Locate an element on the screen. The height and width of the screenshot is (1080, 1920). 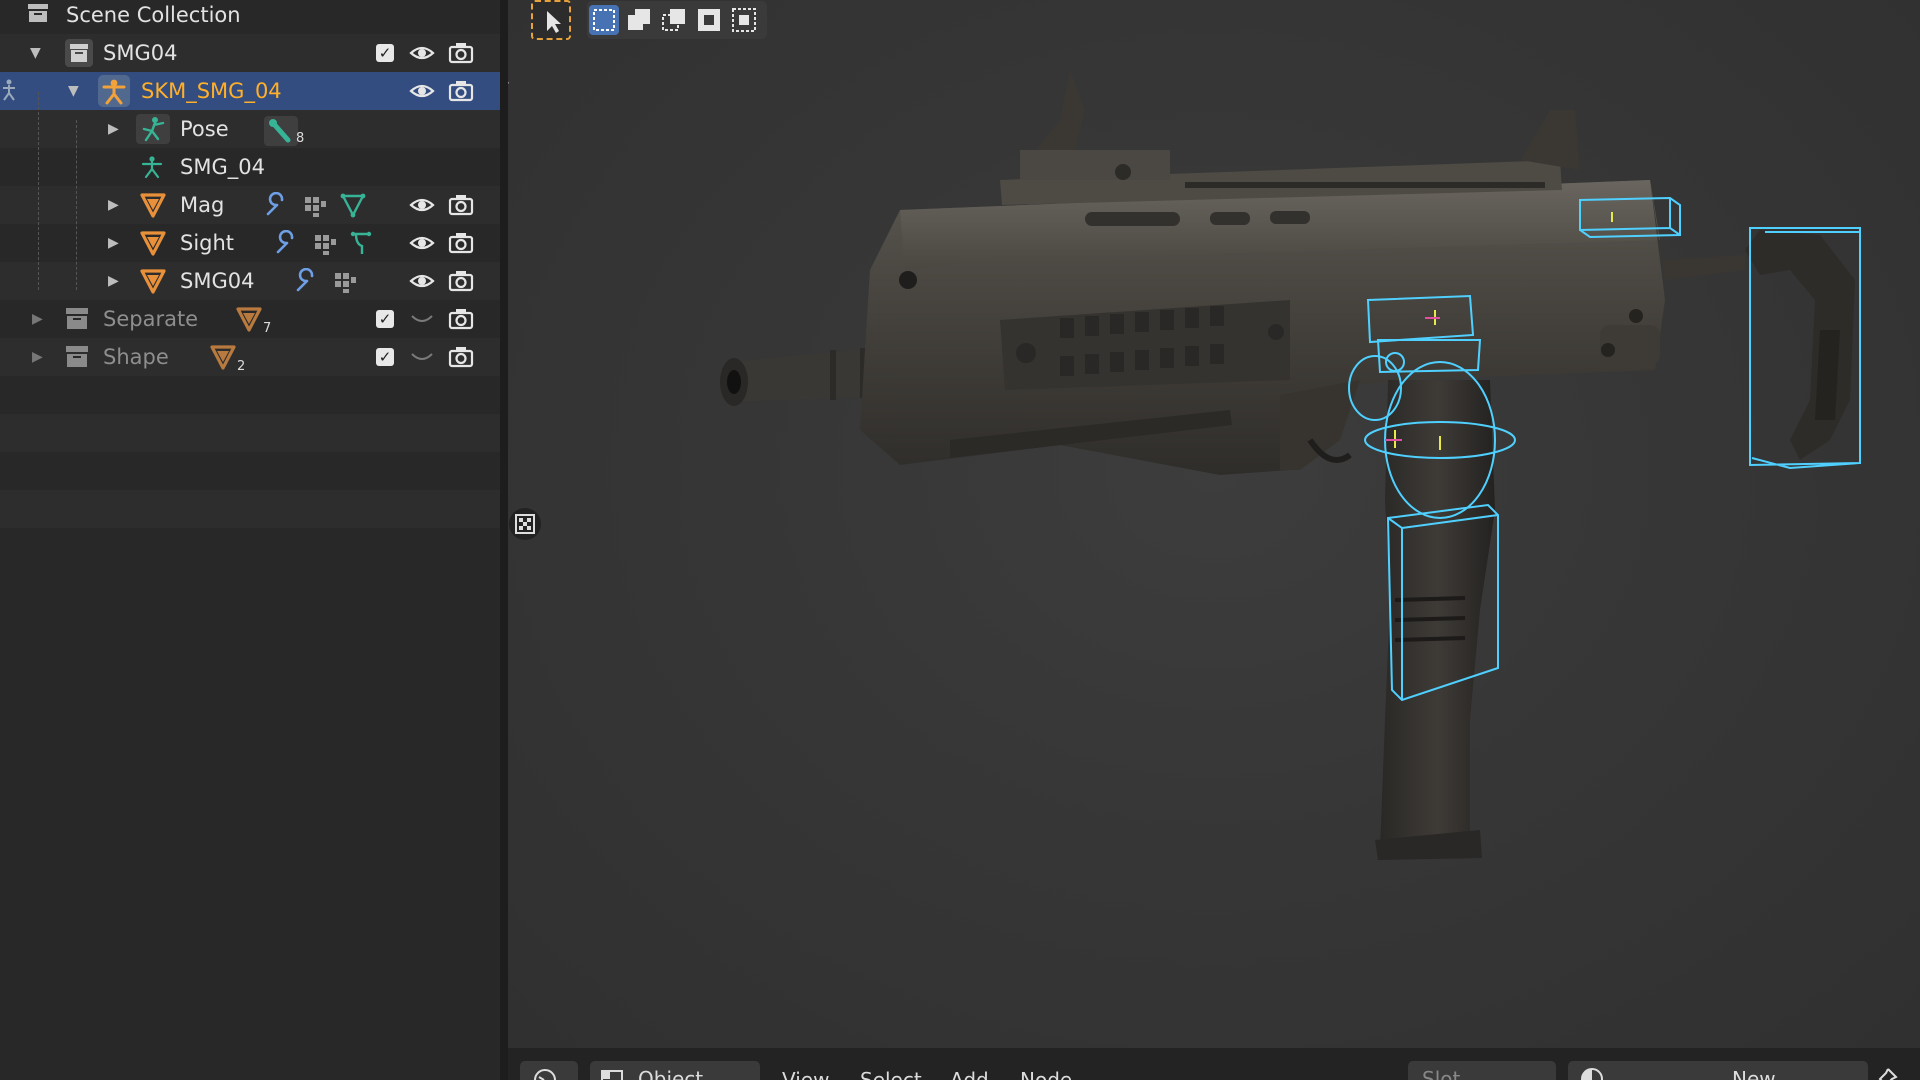
outliner-row-skm-smg-04: ▼ SKM_SMG_04 is located at coordinates (250, 91).